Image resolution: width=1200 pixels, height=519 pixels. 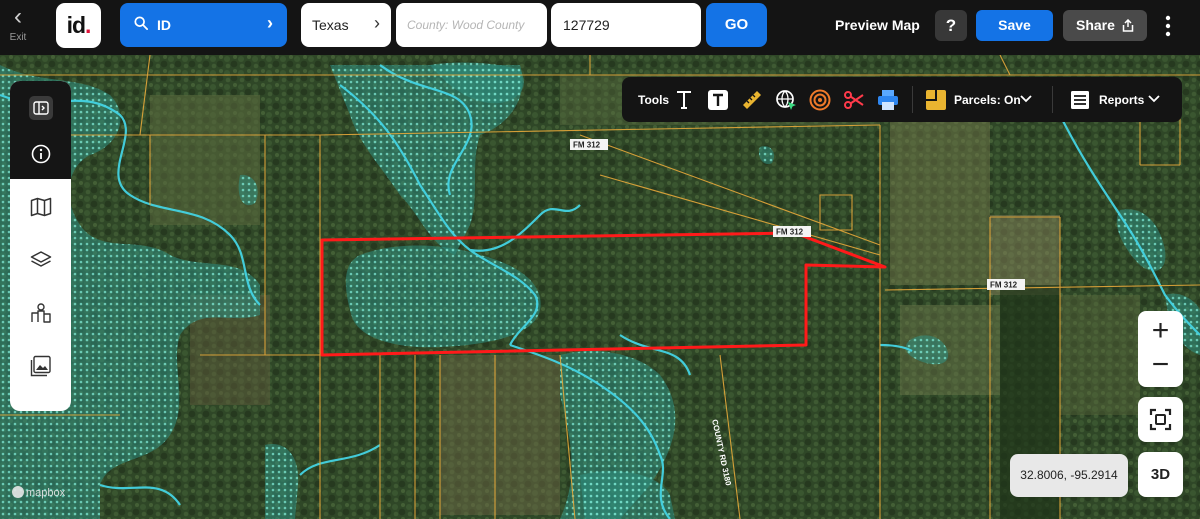 I want to click on parcels-toggle: Parcels: On, so click(x=987, y=100).